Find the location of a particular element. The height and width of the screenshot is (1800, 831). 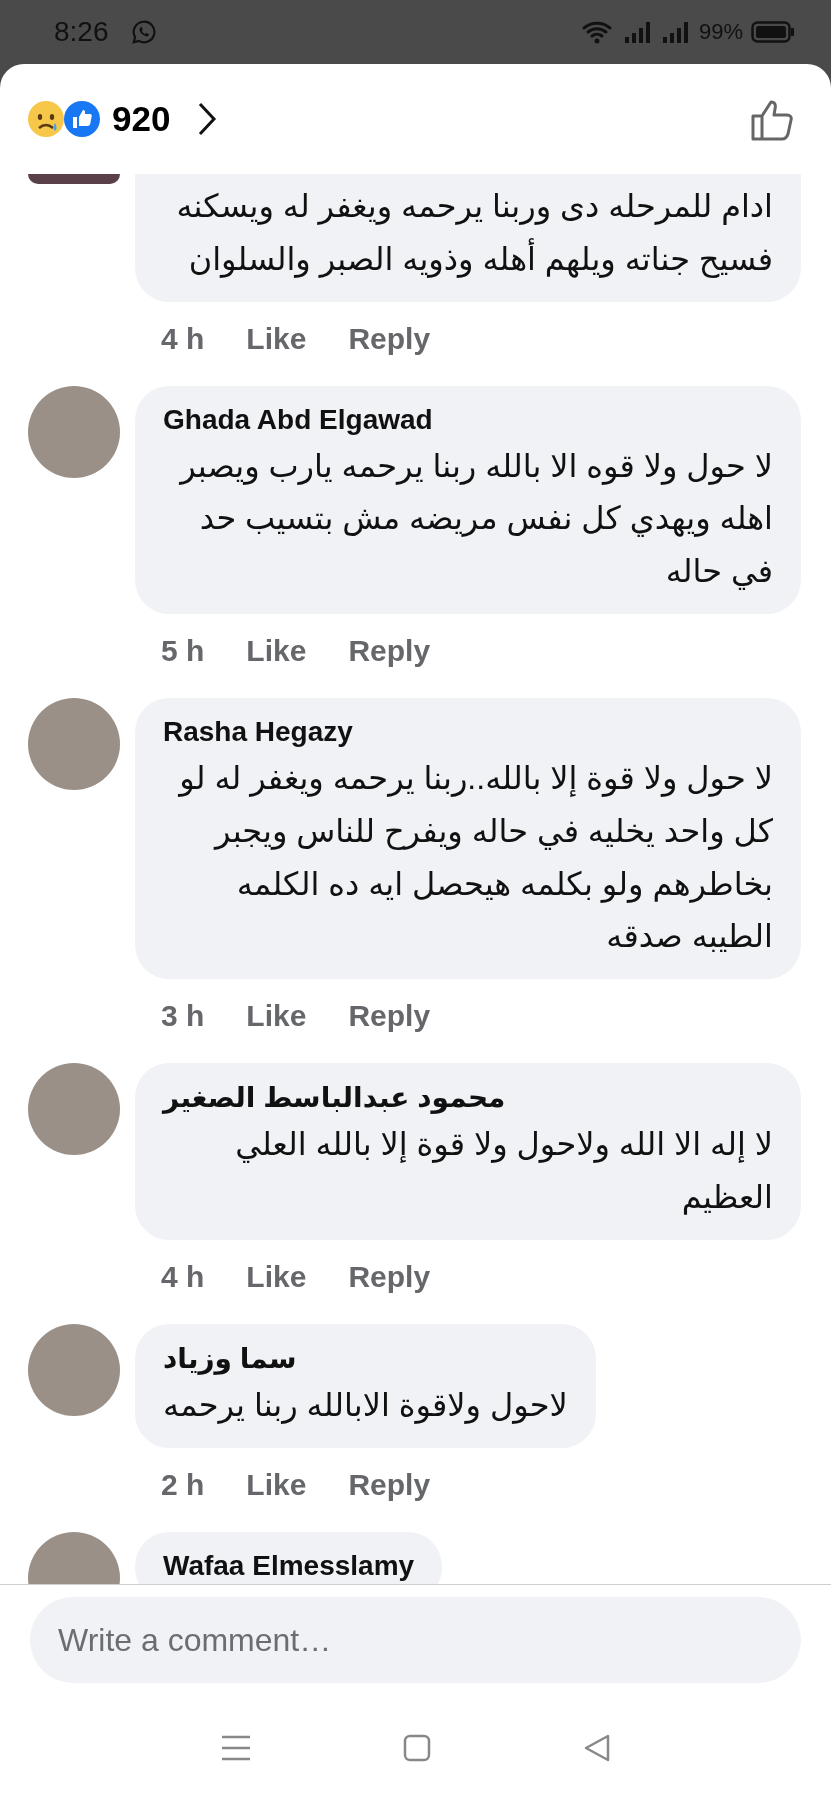

thumbs-up-icon is located at coordinates (82, 119).